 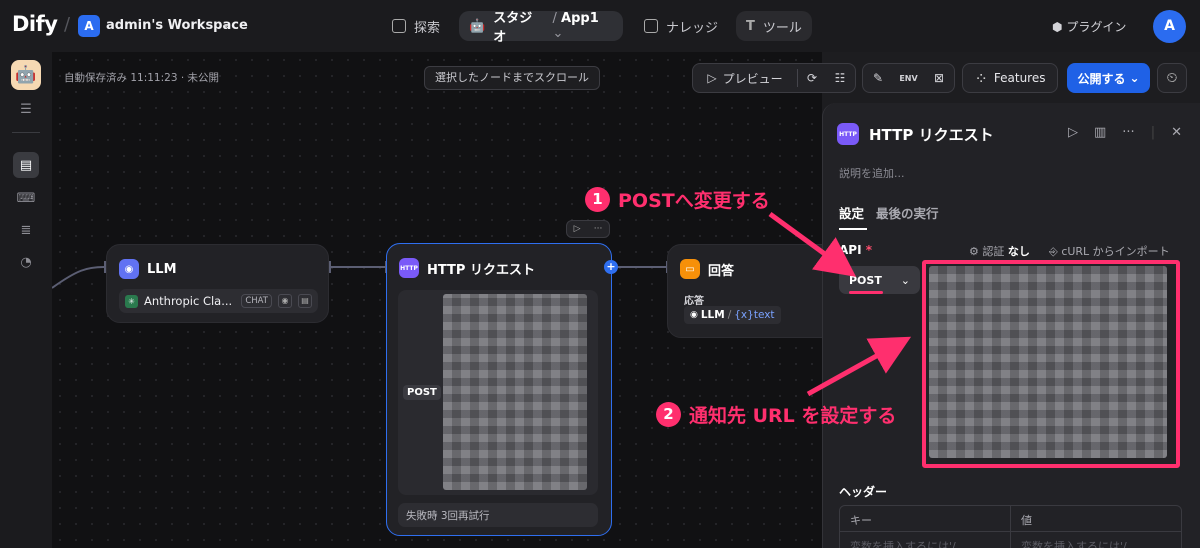 I want to click on chevron-down-icon: ⌄, so click(x=226, y=24).